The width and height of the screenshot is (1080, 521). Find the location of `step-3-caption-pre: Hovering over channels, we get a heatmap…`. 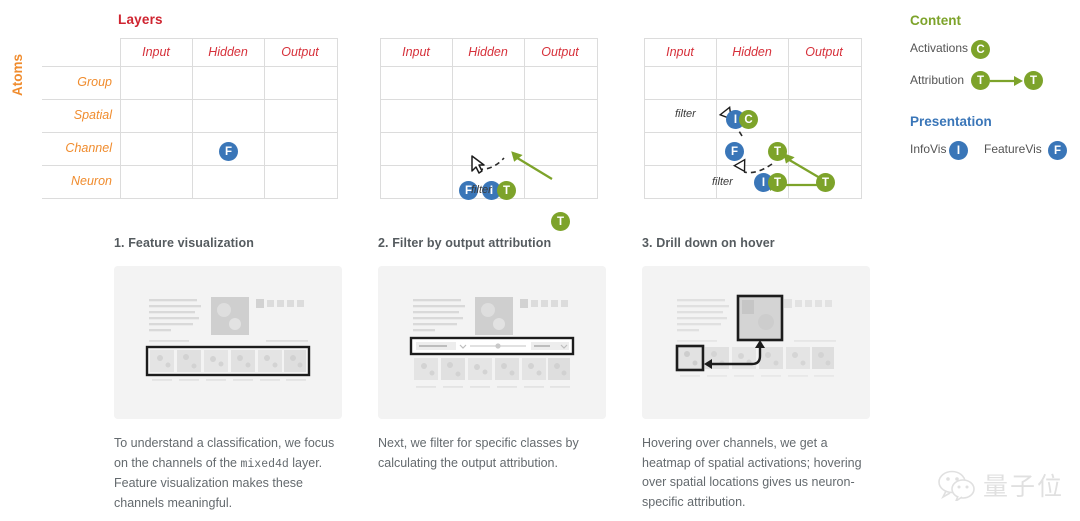

step-3-caption-pre: Hovering over channels, we get a heatmap… is located at coordinates (752, 472).